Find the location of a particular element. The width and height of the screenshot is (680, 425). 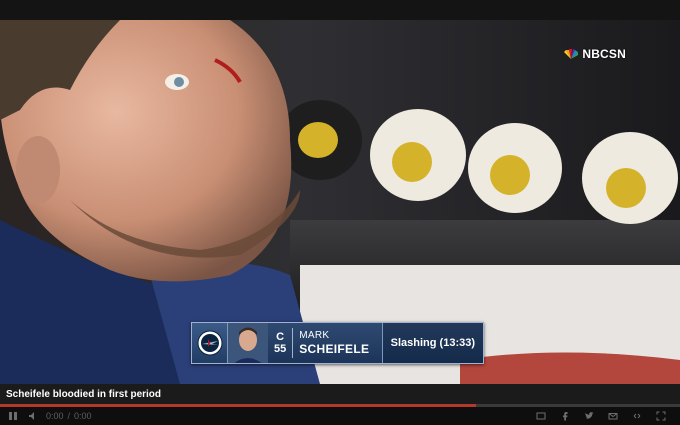

player-lower-third: C 55 MARK SCHEIFELE Slashing (13:33) is located at coordinates (337, 343).